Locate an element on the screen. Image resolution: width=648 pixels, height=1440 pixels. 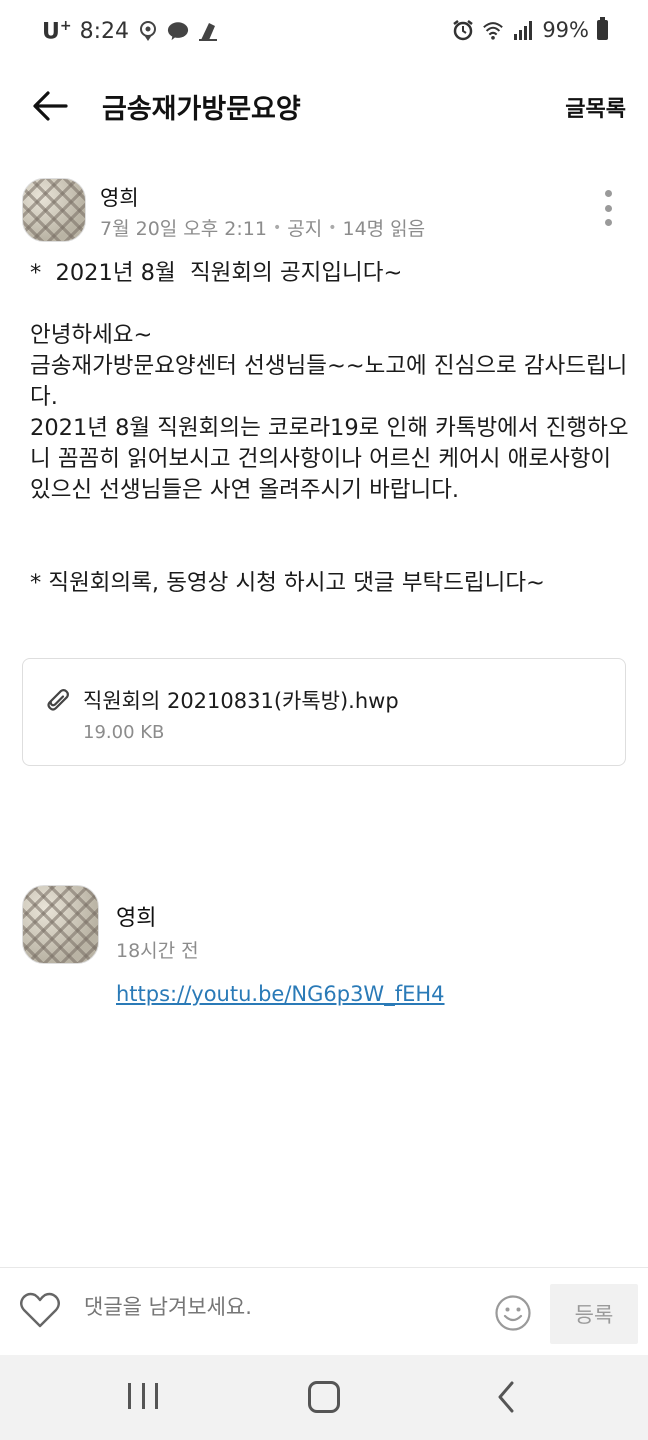
battery-percent: 99% is located at coordinates (565, 30).